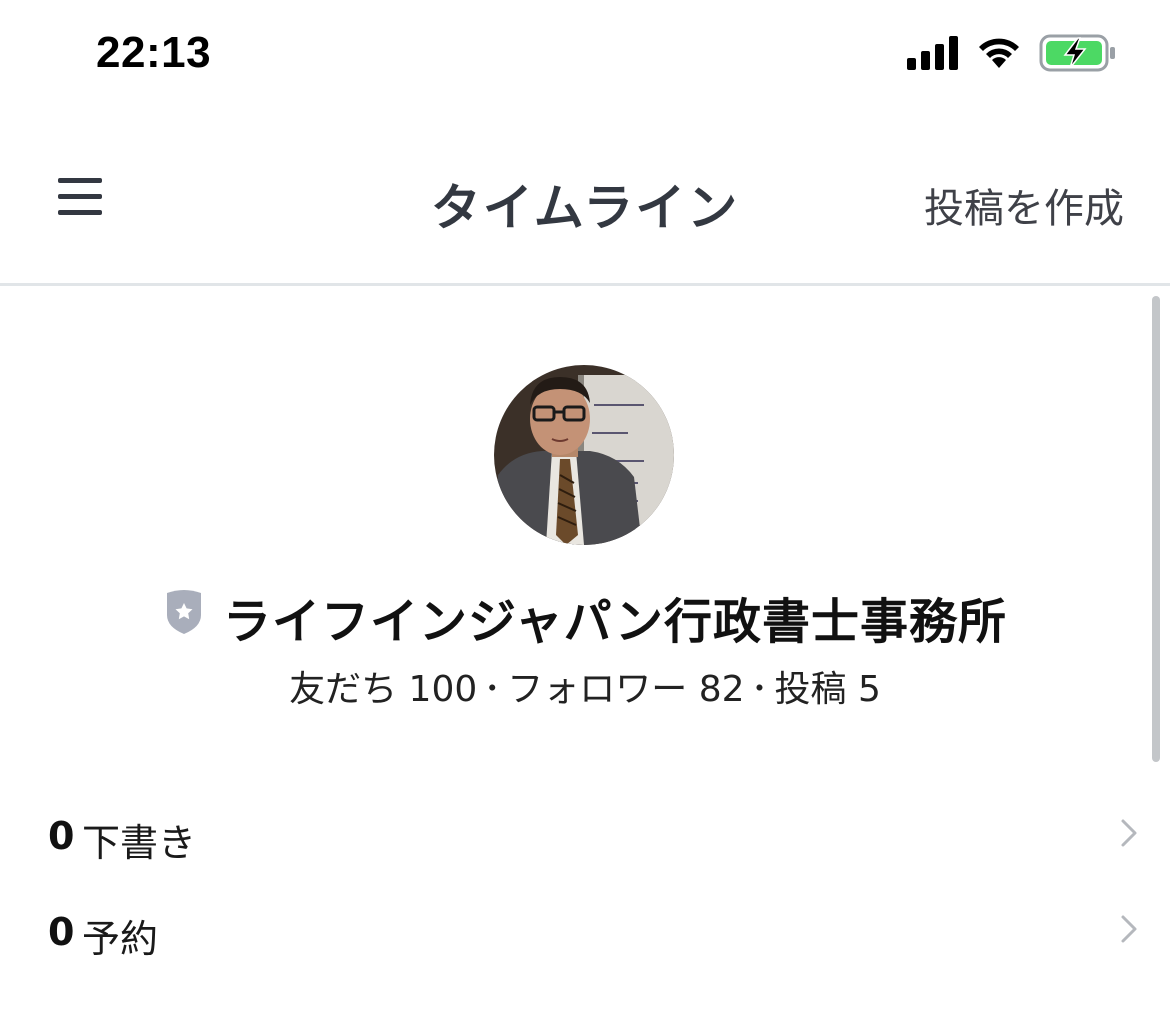  I want to click on status-icons, so click(1012, 54).